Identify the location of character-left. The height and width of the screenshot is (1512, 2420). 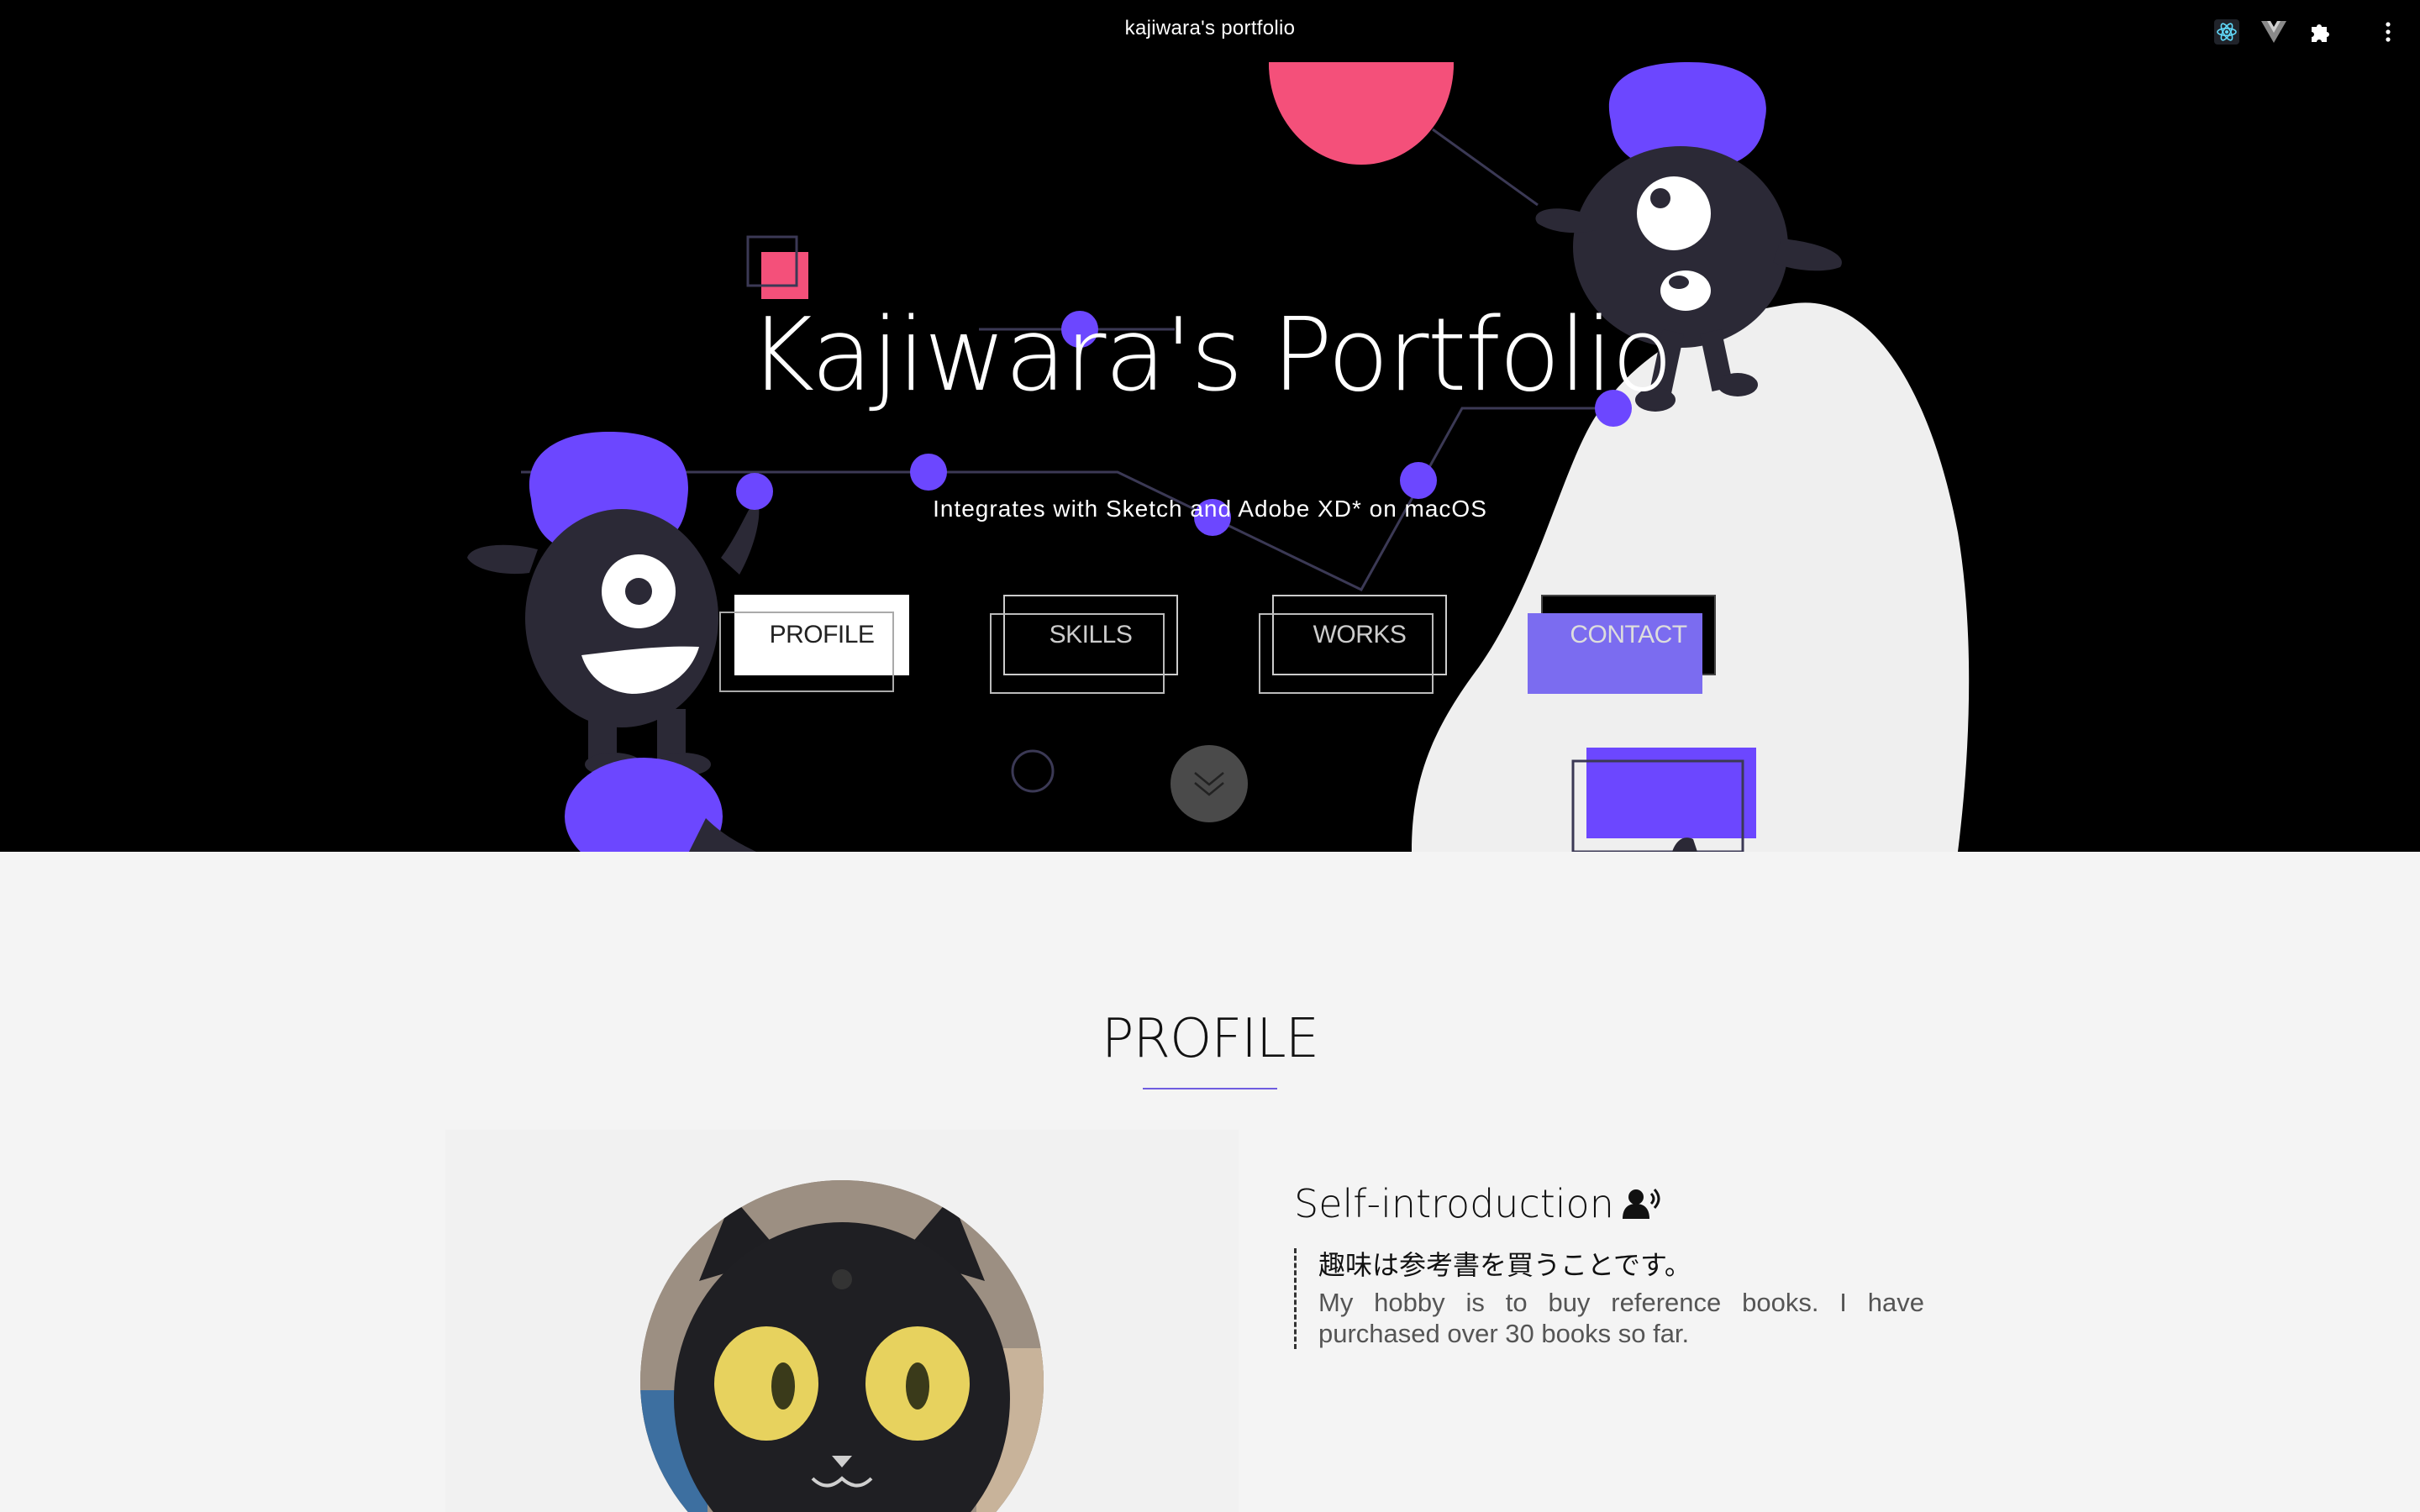
(613, 642).